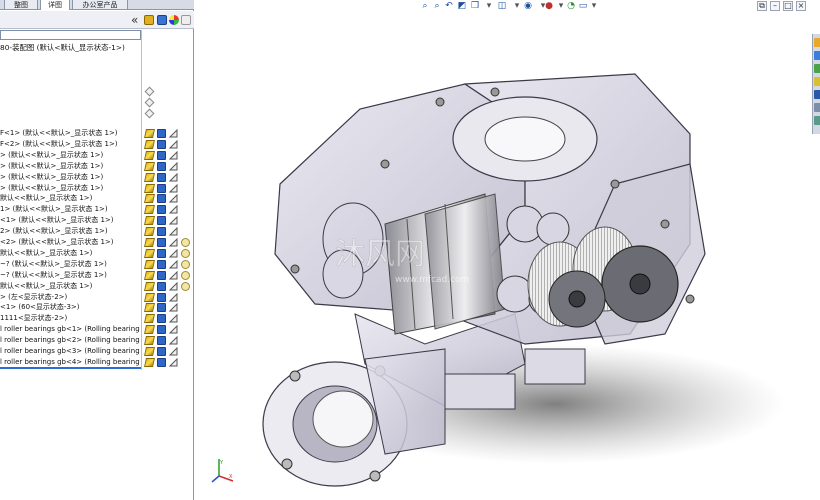 The image size is (820, 500). Describe the element at coordinates (97, 242) in the screenshot. I see `tree-row: <2> (默认<<默认>_显示状态 1>)` at that location.